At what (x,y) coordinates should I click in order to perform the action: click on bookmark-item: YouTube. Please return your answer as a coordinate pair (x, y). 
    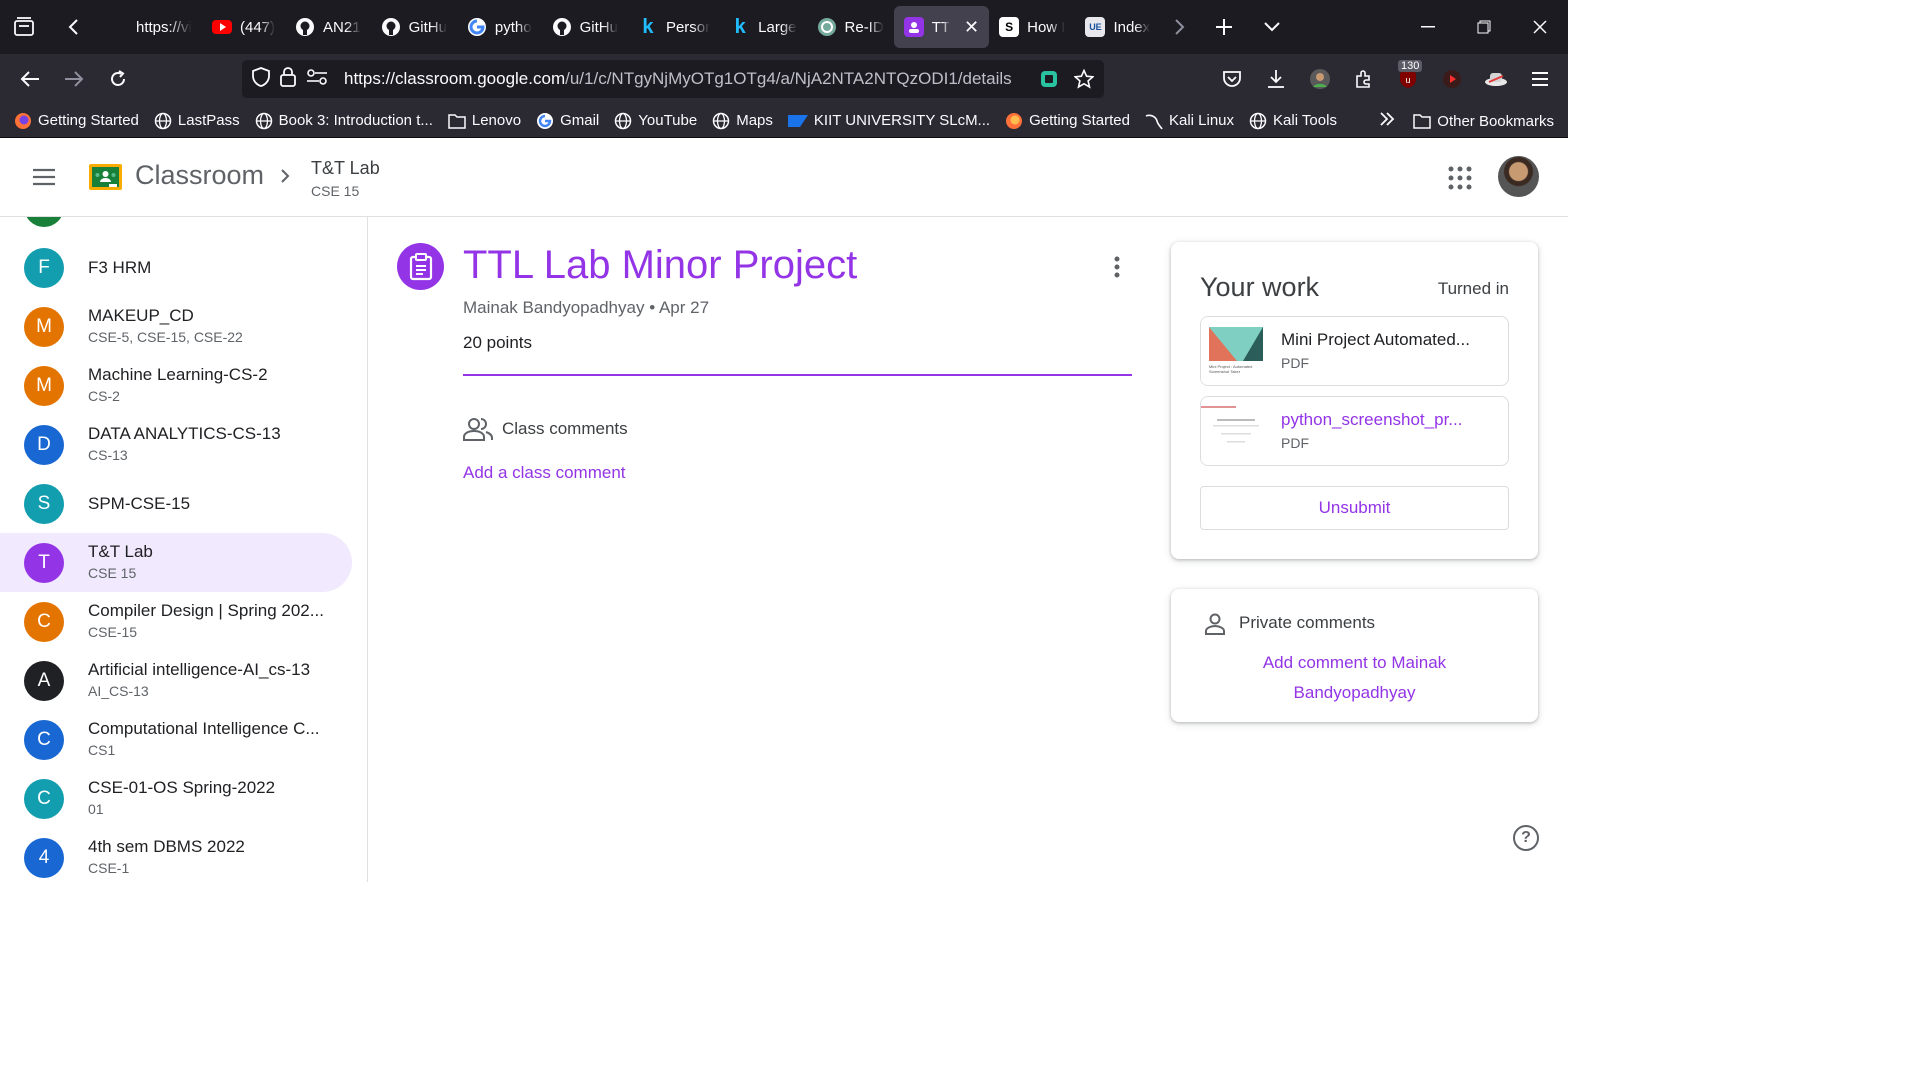
    Looking at the image, I should click on (655, 121).